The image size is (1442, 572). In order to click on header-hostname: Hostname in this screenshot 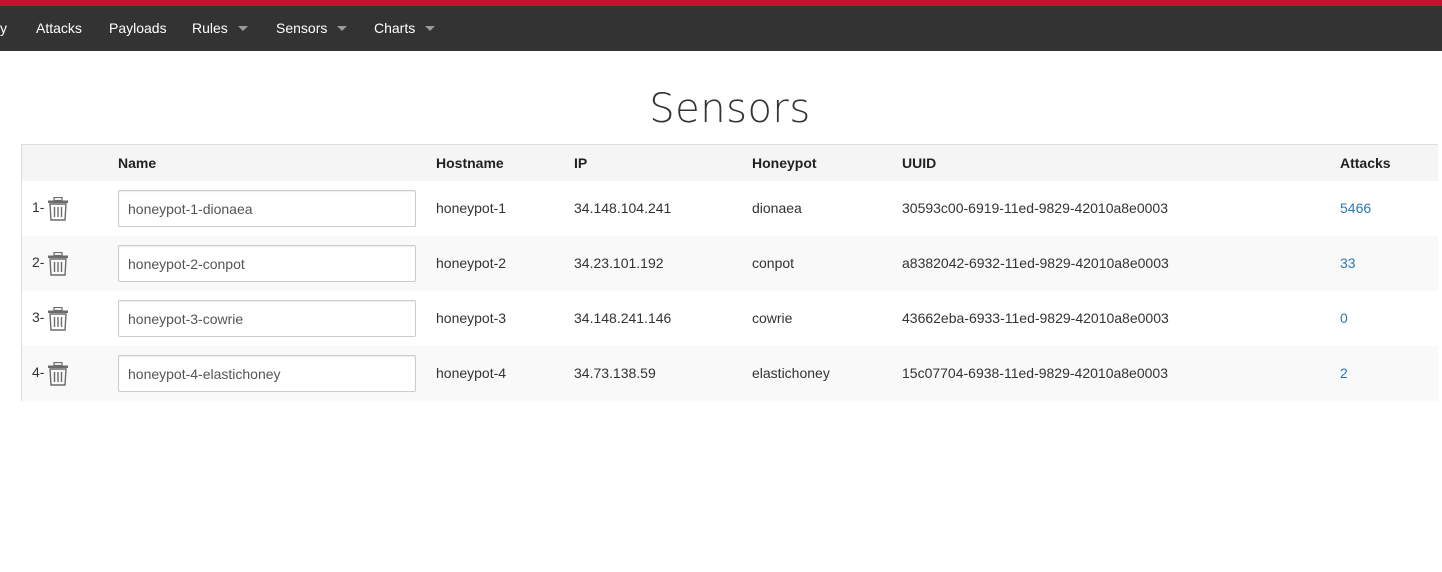, I will do `click(470, 163)`.